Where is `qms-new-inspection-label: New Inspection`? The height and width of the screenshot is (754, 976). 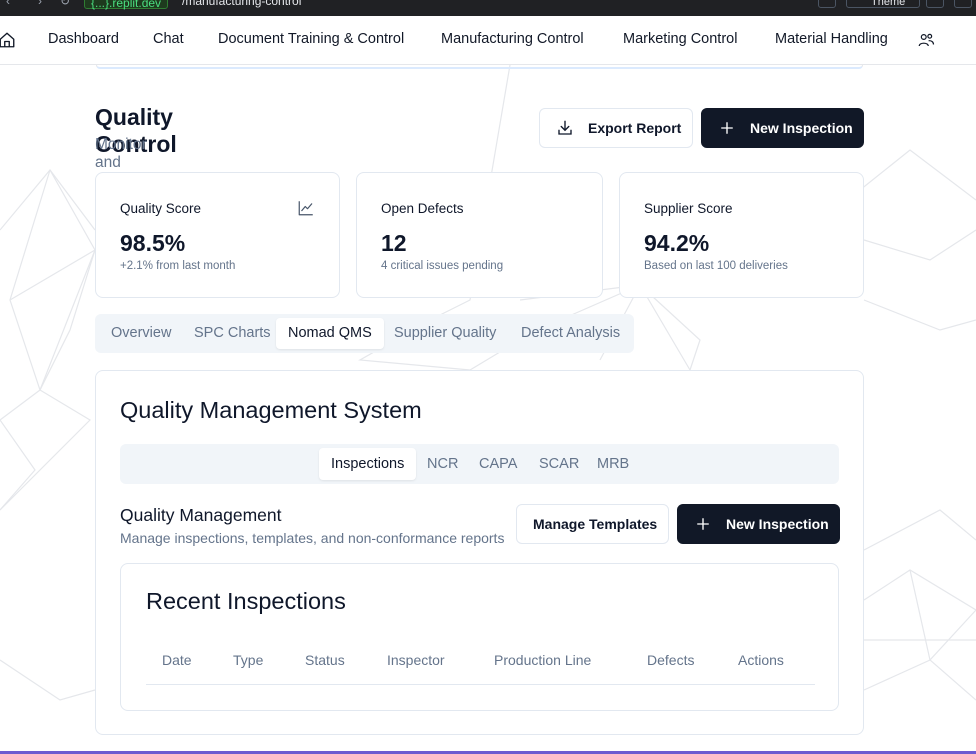
qms-new-inspection-label: New Inspection is located at coordinates (777, 524).